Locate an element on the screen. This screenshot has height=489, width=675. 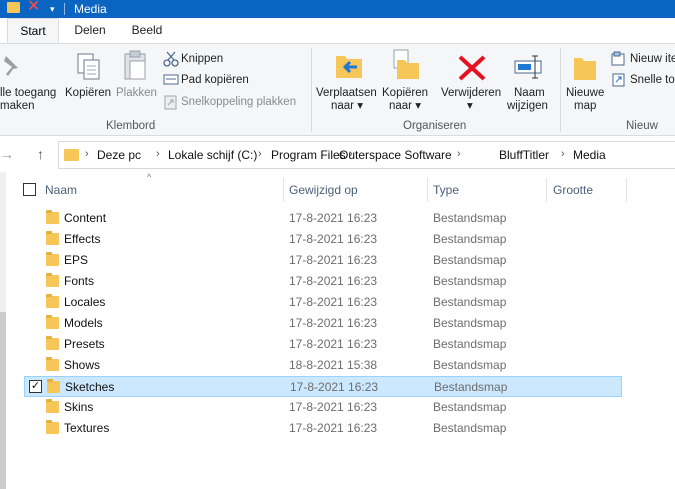
table-row: Shows 18-8-2021 15:38 Bestandsmap is located at coordinates (323, 365).